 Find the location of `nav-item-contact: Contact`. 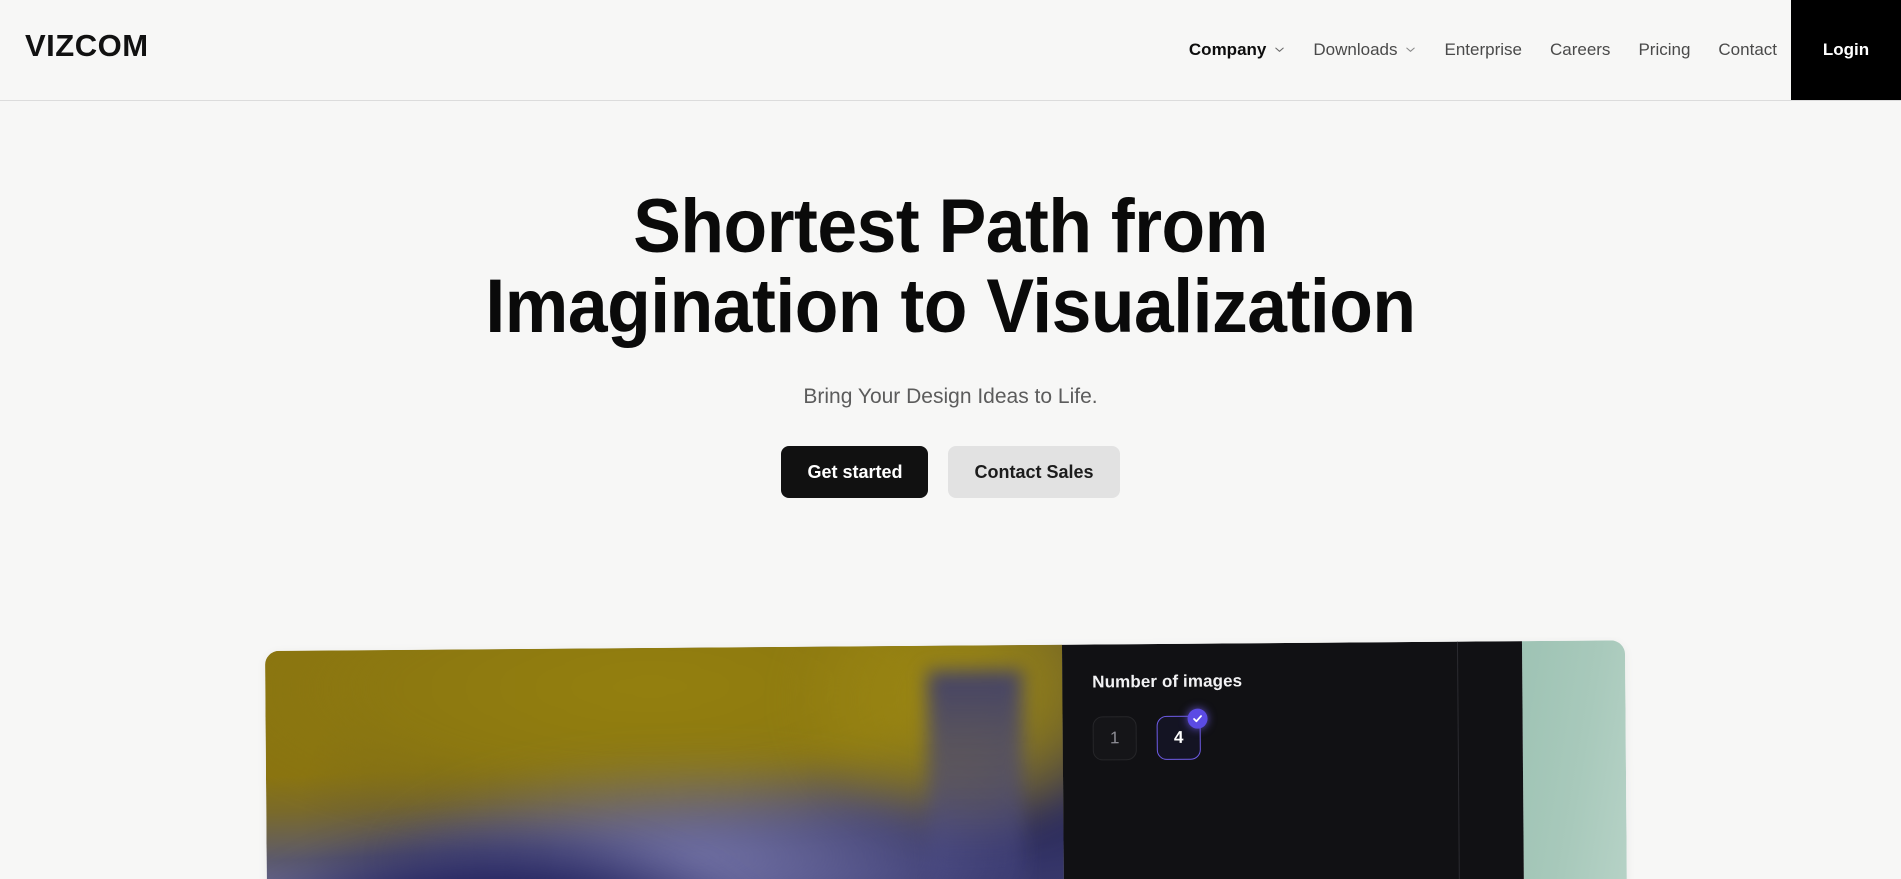

nav-item-contact: Contact is located at coordinates (1747, 50).